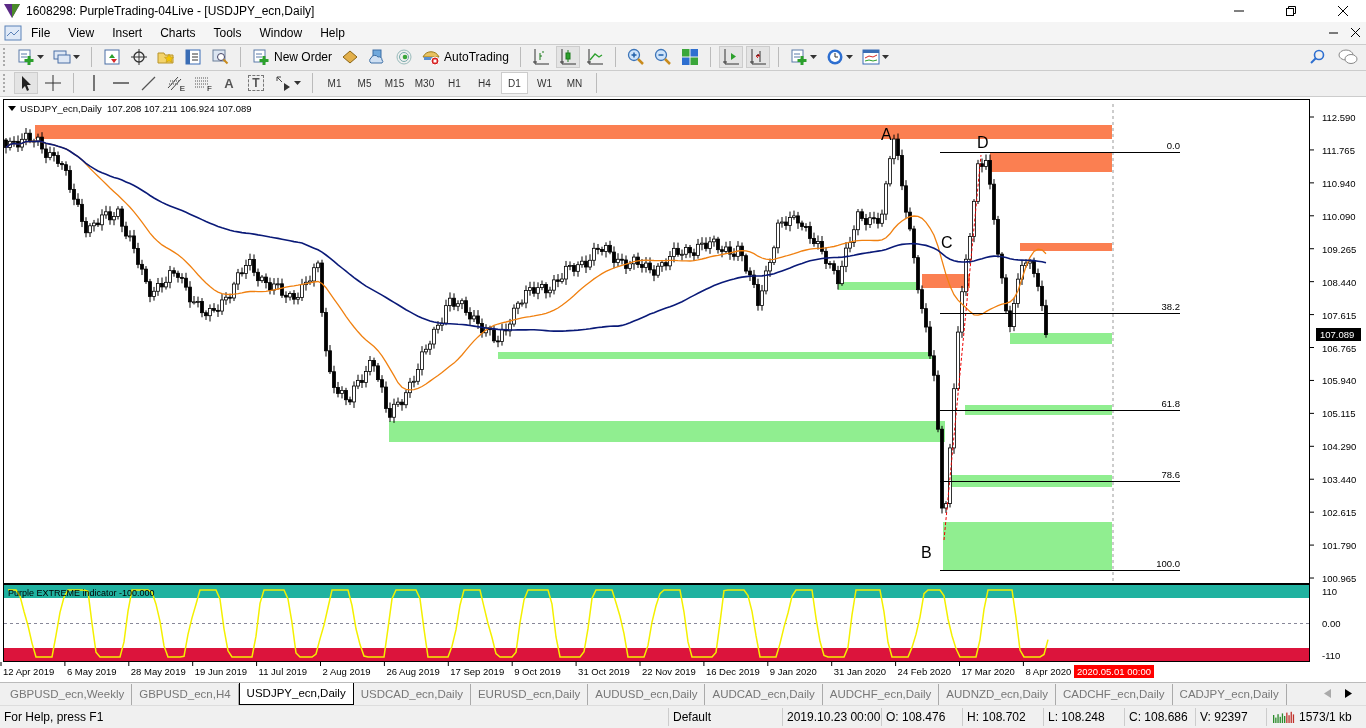  I want to click on chart-tab: USDCAD_ecn,Daily, so click(412, 695).